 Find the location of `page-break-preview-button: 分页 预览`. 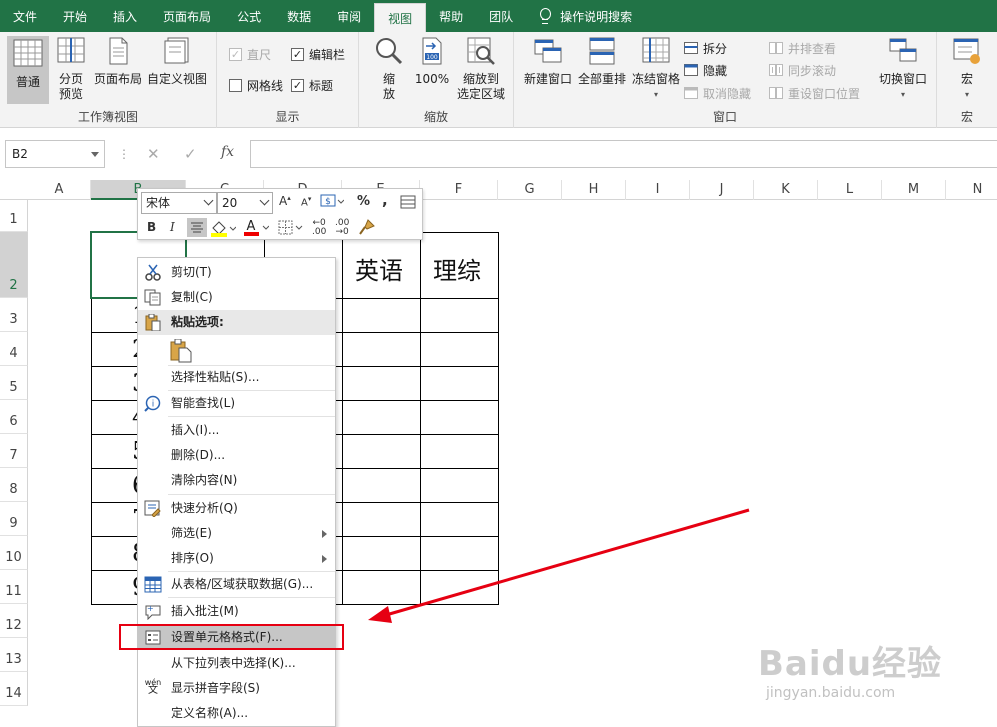

page-break-preview-button: 分页 预览 is located at coordinates (71, 69).